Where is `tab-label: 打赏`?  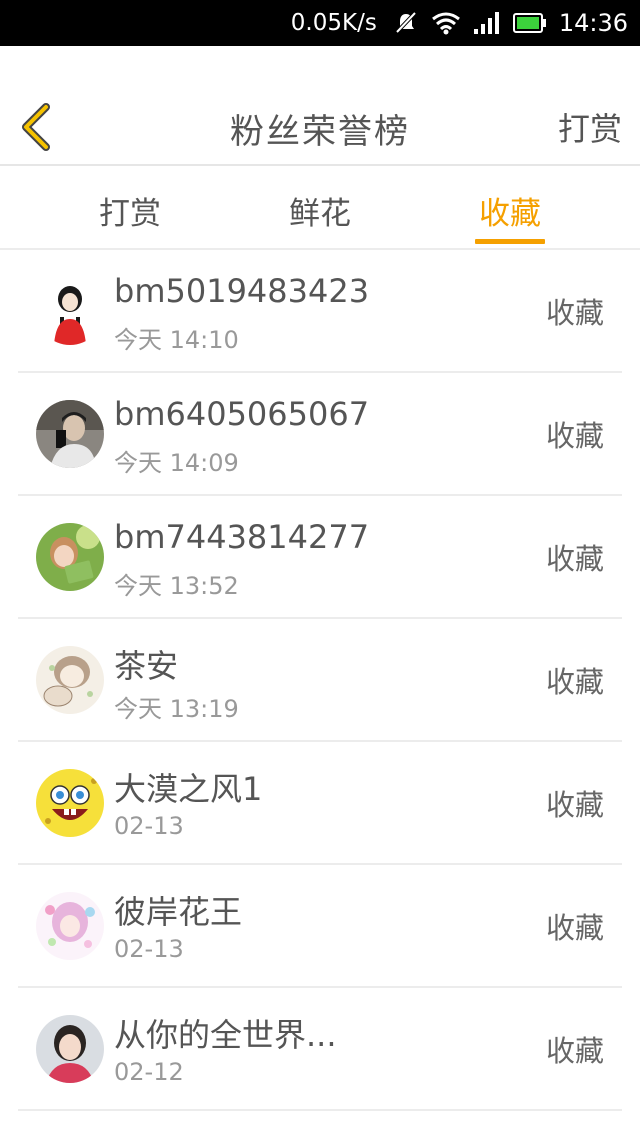 tab-label: 打赏 is located at coordinates (130, 214).